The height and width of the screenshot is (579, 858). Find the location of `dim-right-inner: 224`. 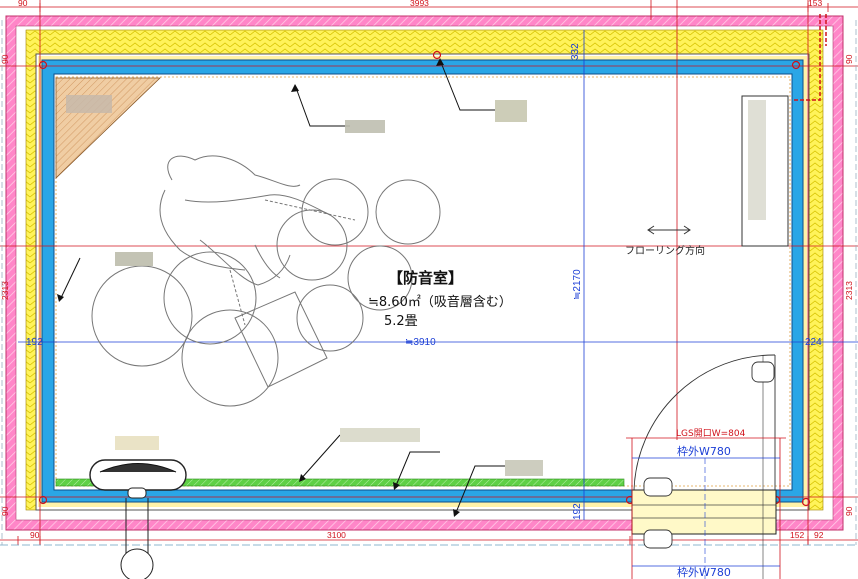

dim-right-inner: 224 is located at coordinates (813, 342).